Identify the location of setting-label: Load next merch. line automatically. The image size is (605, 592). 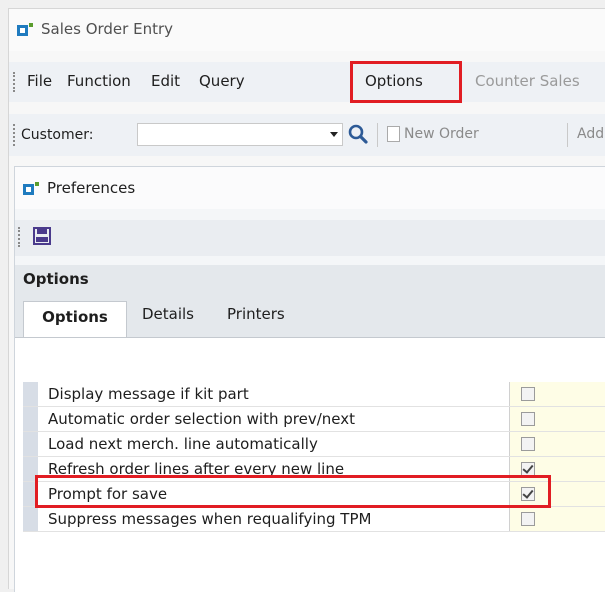
(183, 444).